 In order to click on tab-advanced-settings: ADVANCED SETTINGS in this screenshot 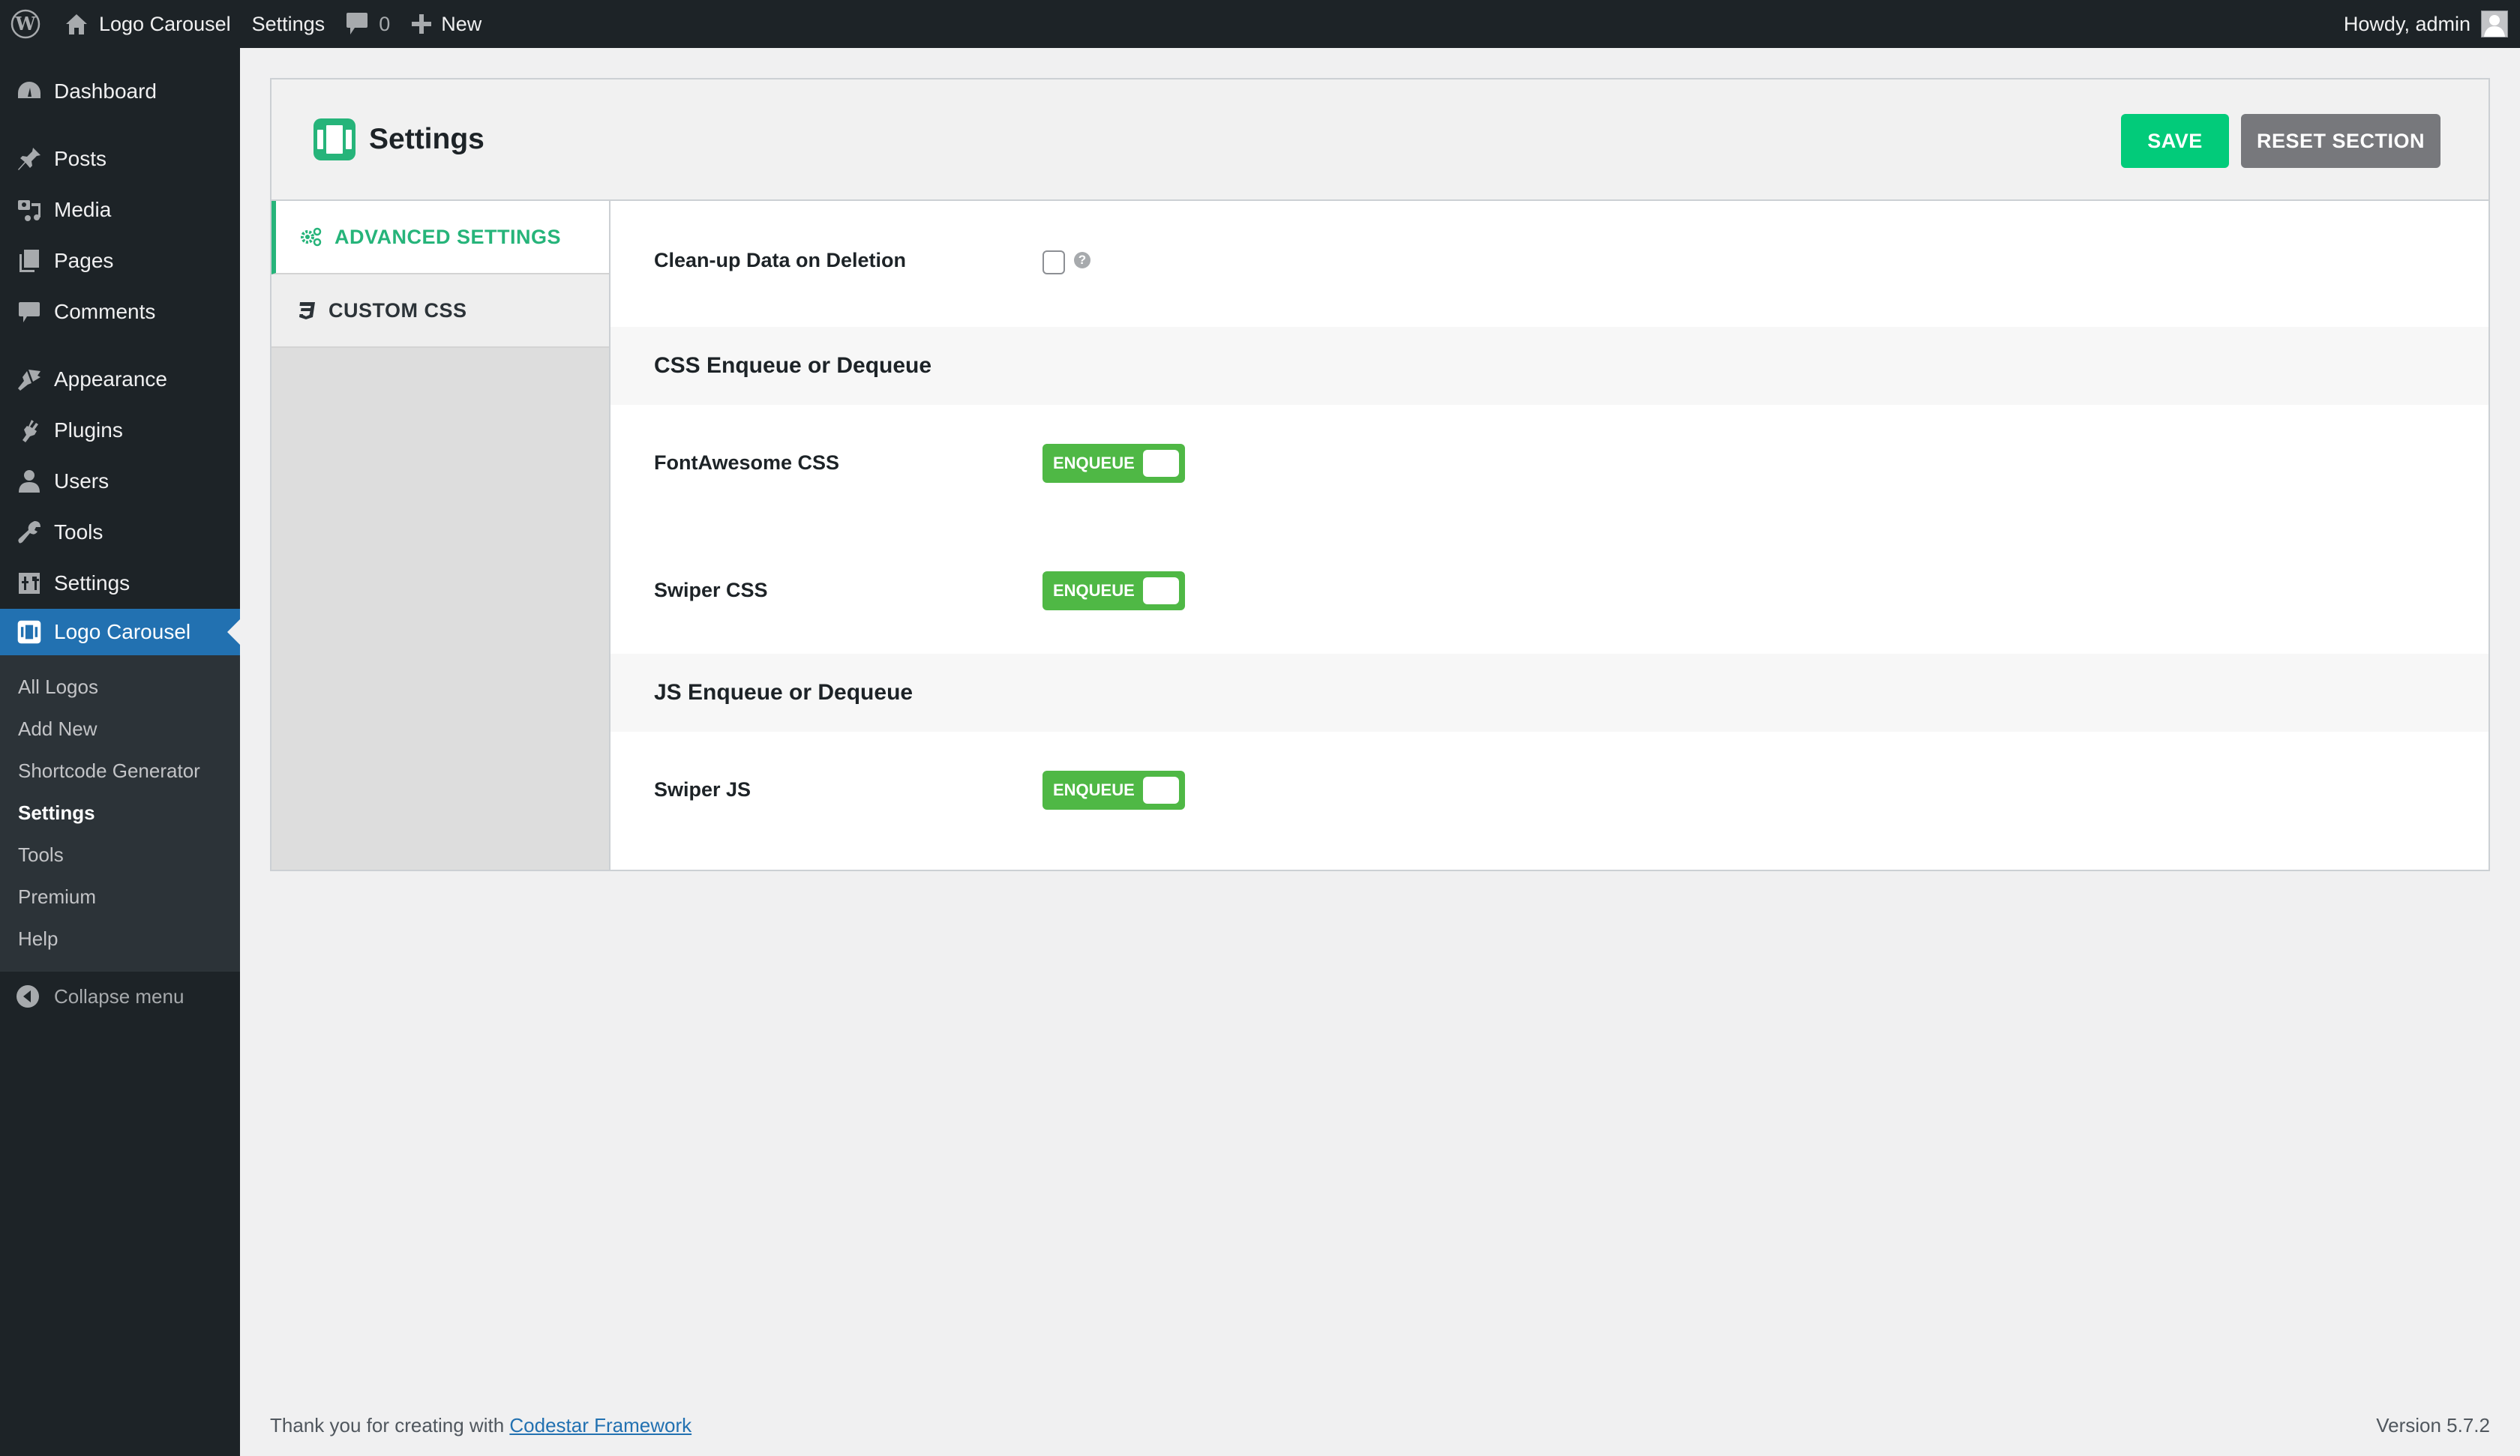, I will do `click(440, 237)`.